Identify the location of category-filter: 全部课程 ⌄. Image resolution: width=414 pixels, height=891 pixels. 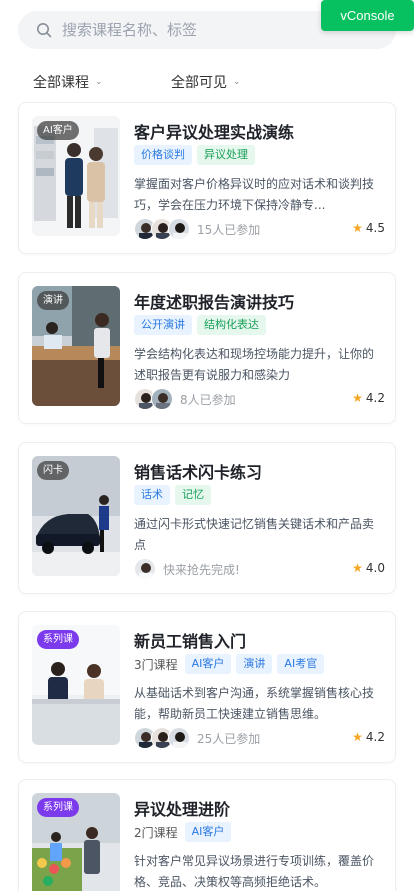
(68, 82).